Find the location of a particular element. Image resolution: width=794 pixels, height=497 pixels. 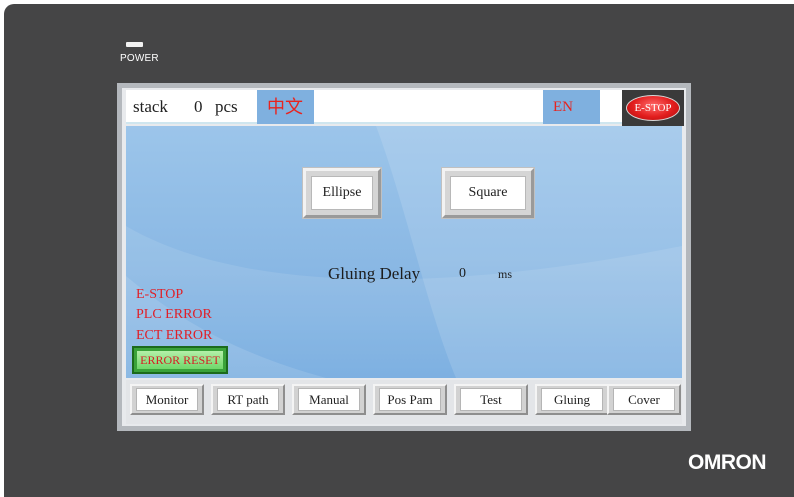

nav-gluing-label: Gluing is located at coordinates (572, 399).